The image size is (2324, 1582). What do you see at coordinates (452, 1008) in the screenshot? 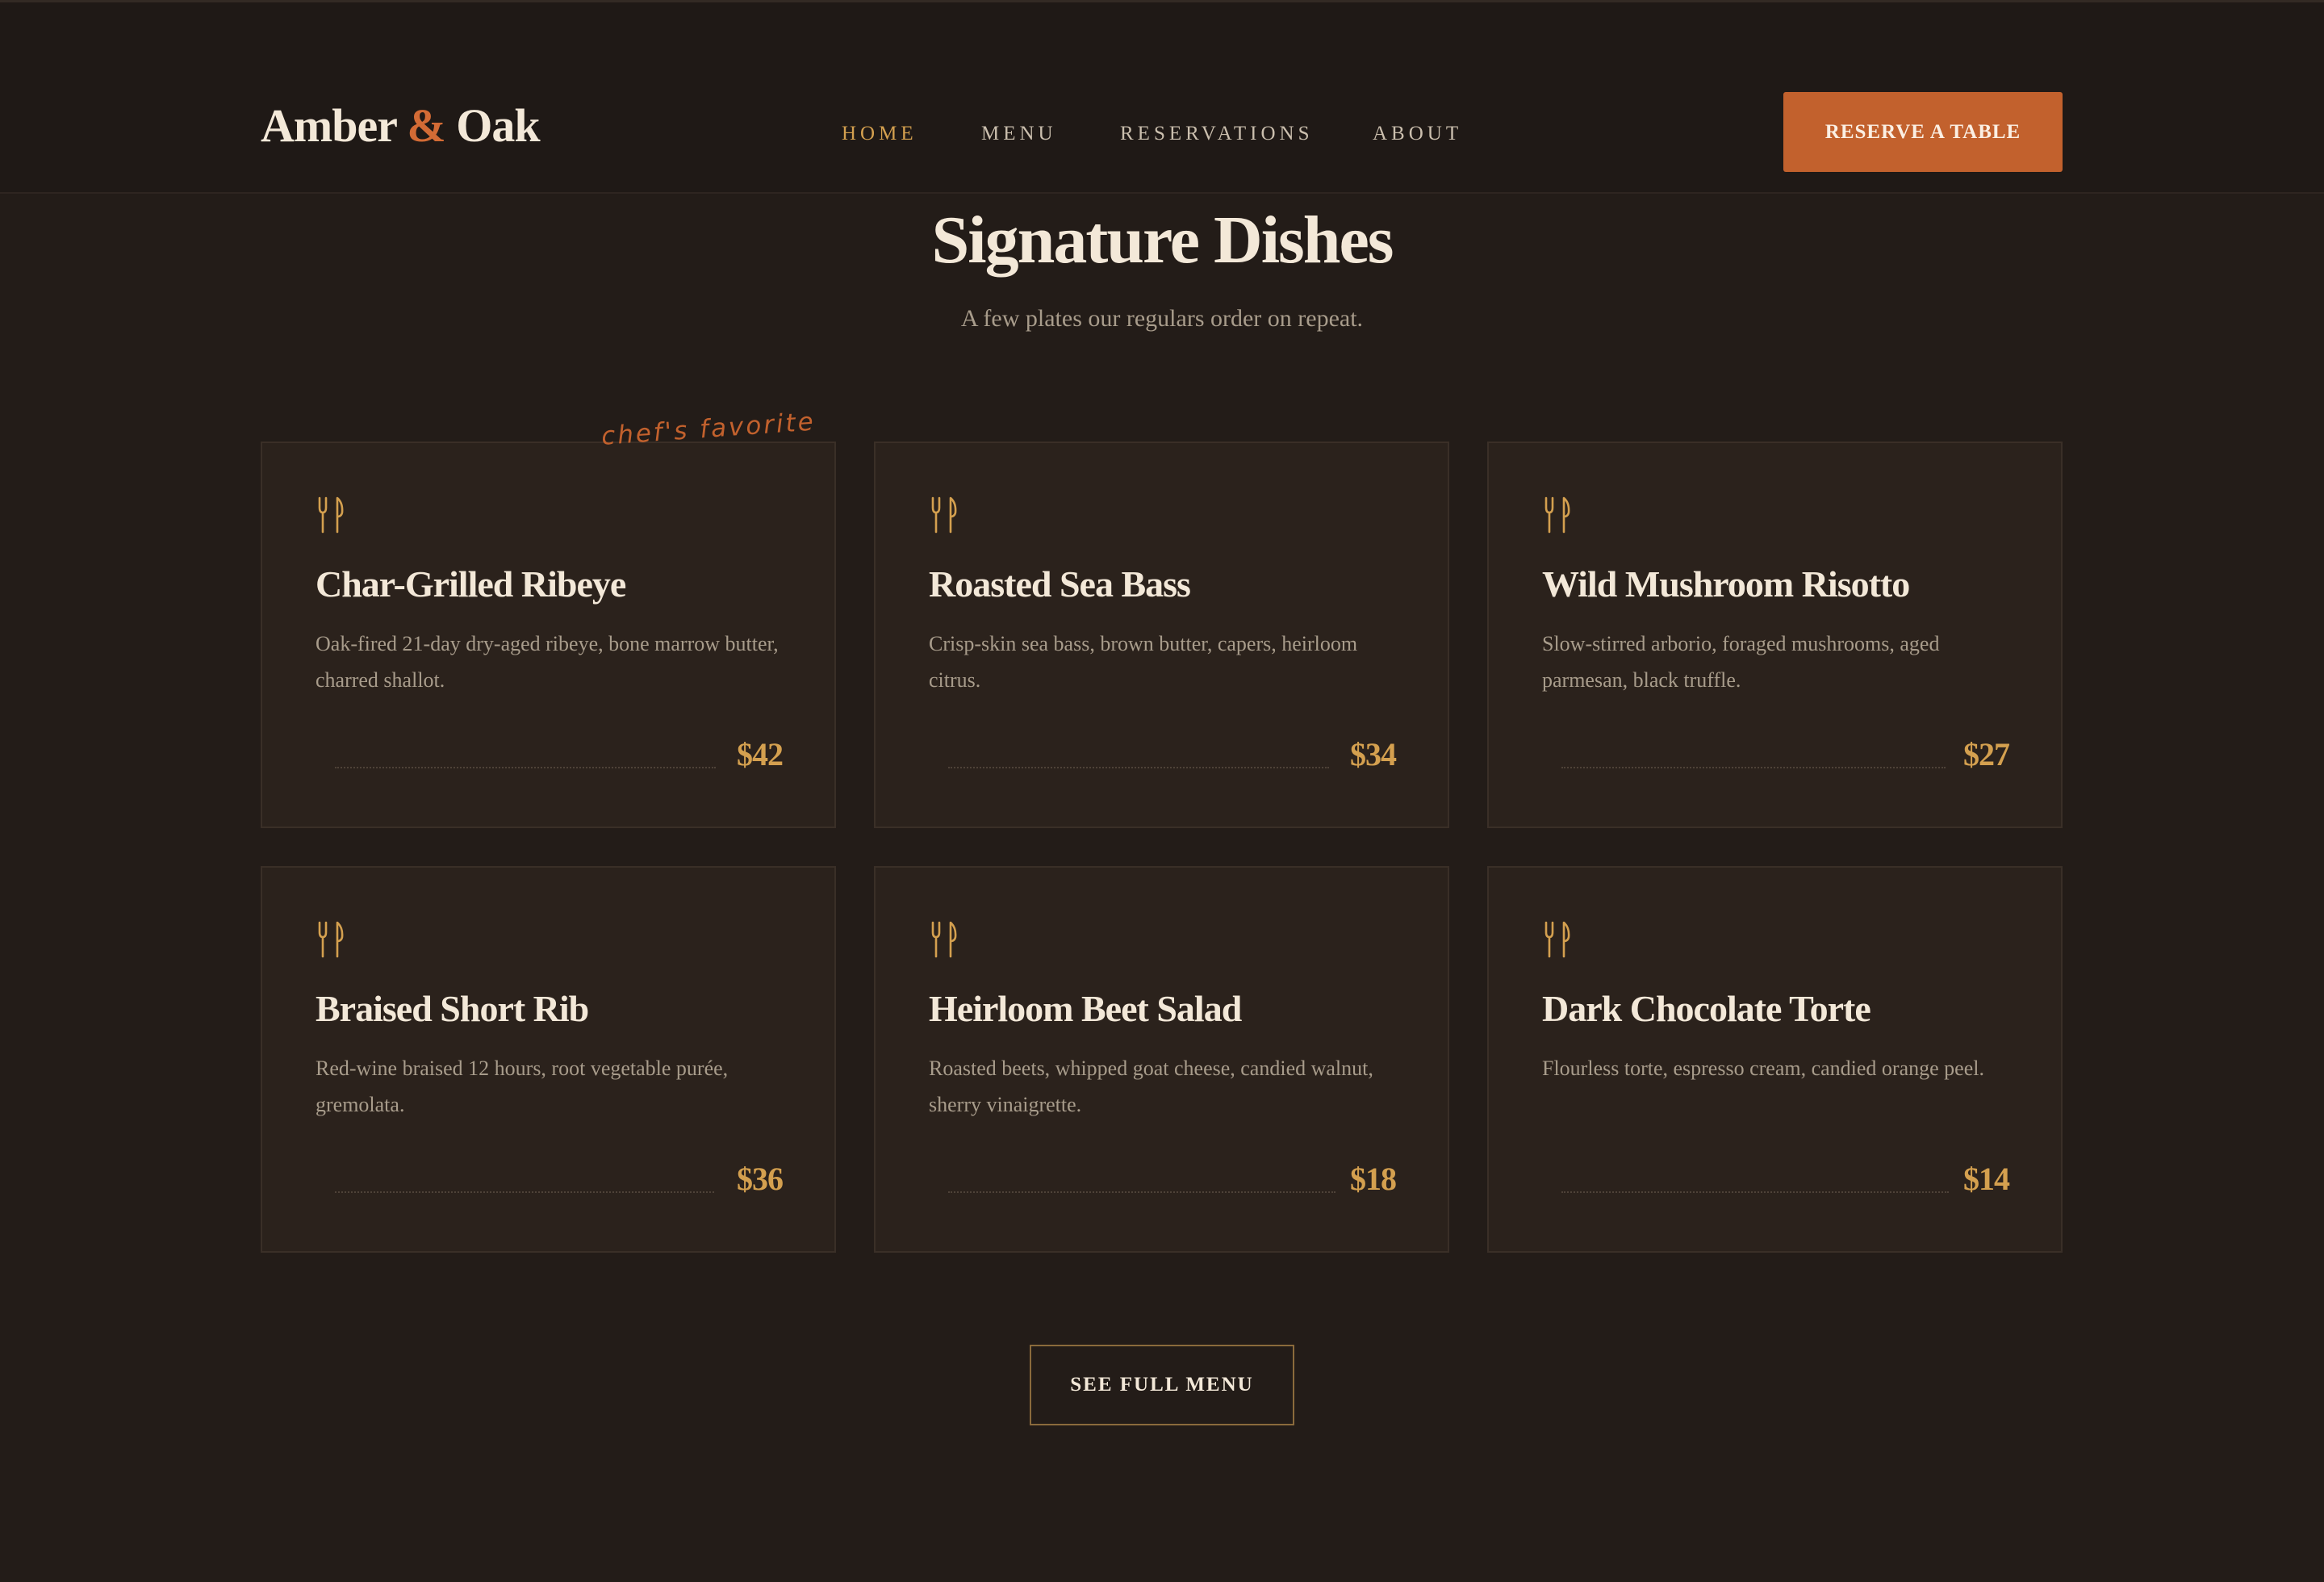
I see `dish-name: Braised Short Rib` at bounding box center [452, 1008].